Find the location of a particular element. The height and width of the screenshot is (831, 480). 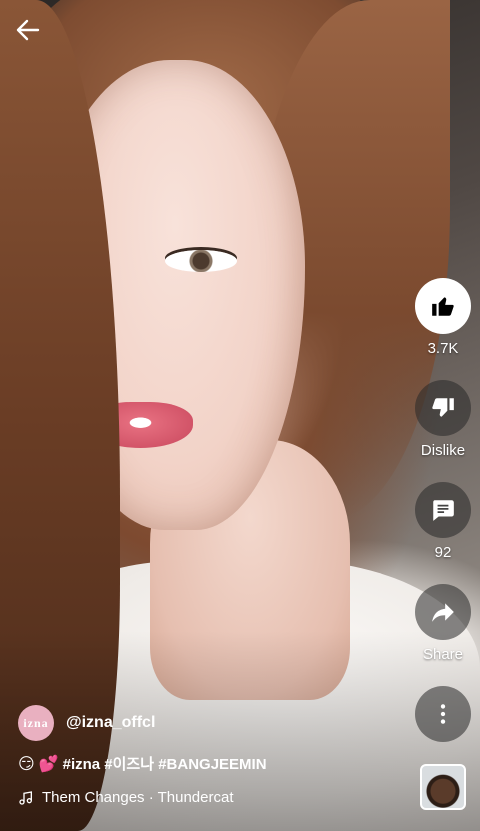

like-button is located at coordinates (443, 306).